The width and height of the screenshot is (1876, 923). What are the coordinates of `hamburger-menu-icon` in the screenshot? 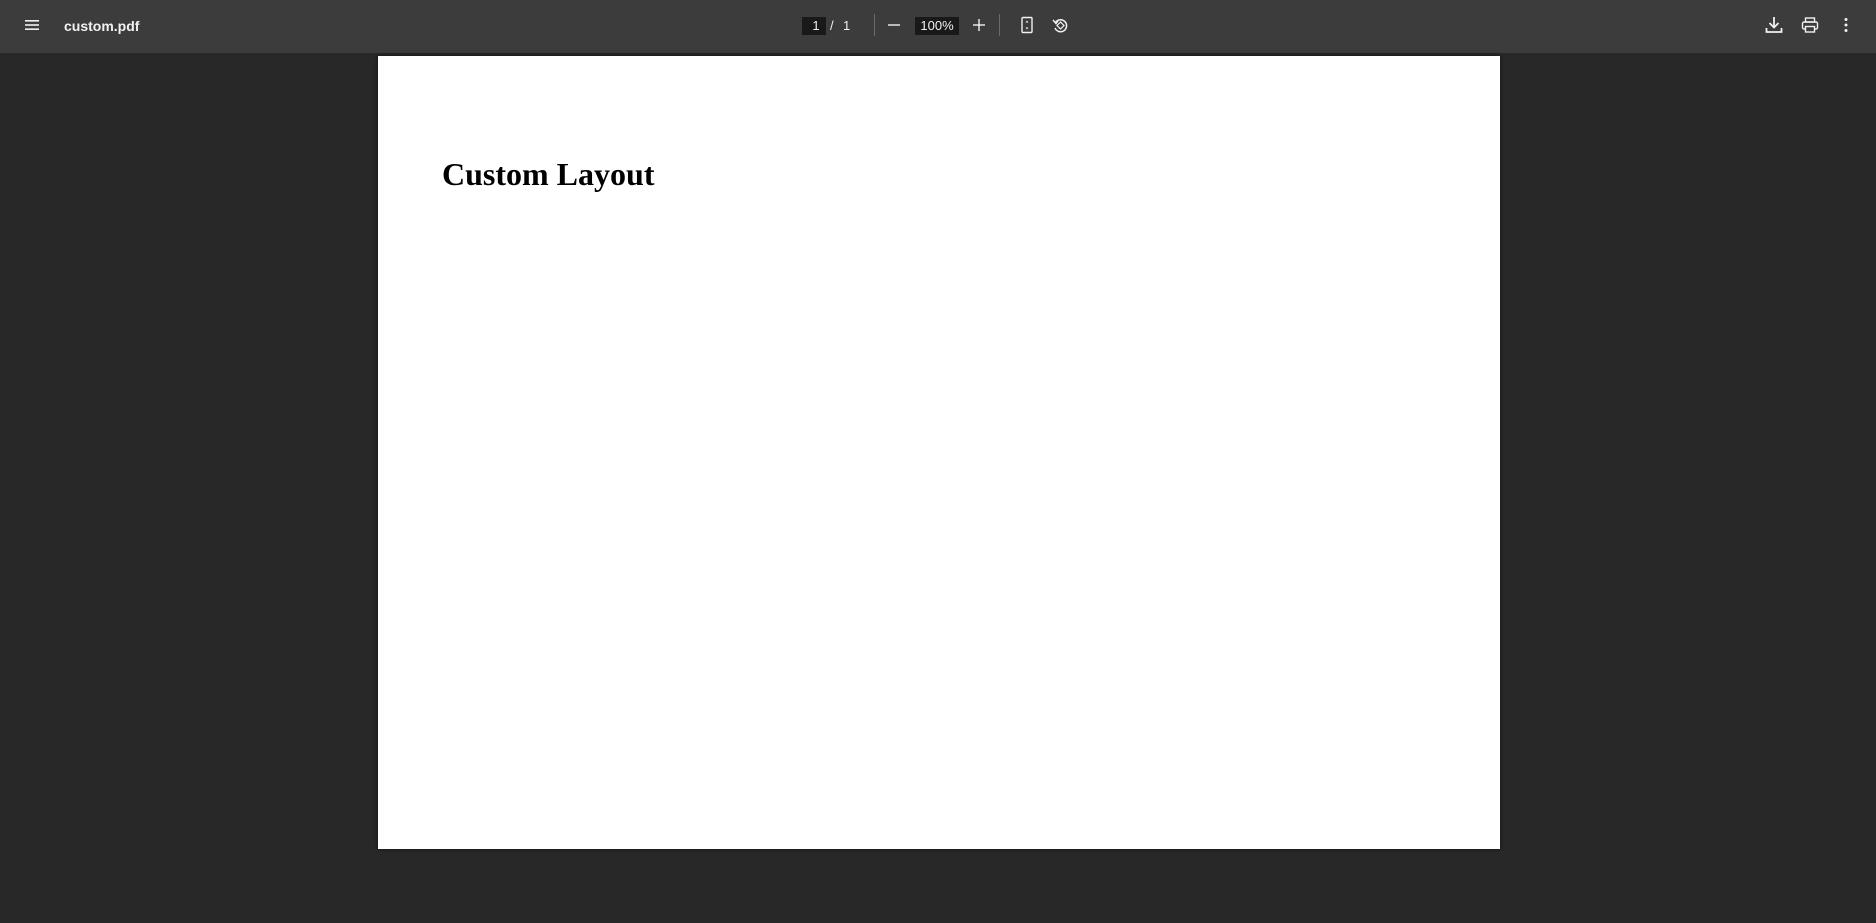 It's located at (32, 25).